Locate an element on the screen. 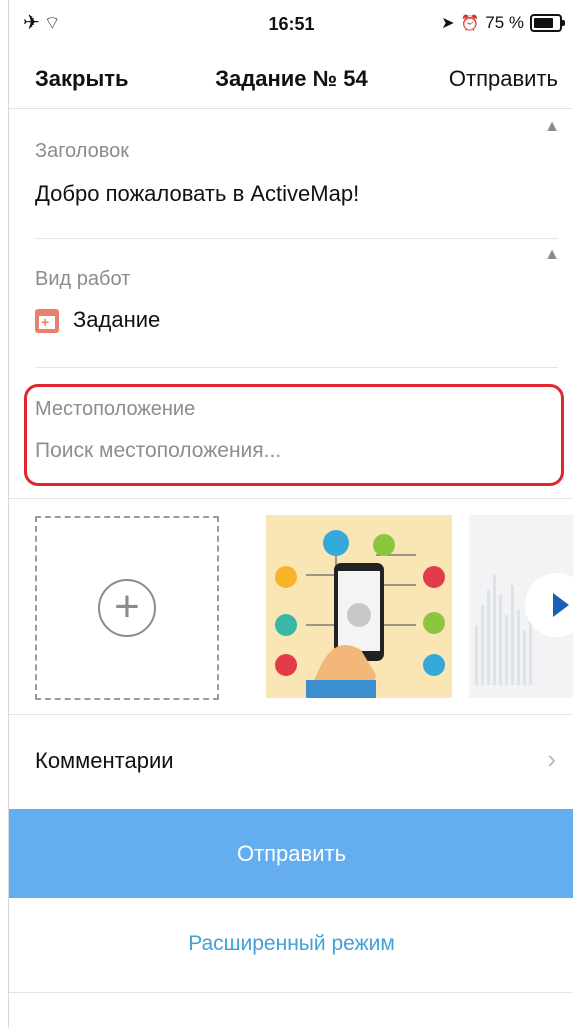 This screenshot has width=573, height=1028. status-bar: ✈︎⌔ 16:51 ➤ ⏰ 75 % is located at coordinates (291, 22).